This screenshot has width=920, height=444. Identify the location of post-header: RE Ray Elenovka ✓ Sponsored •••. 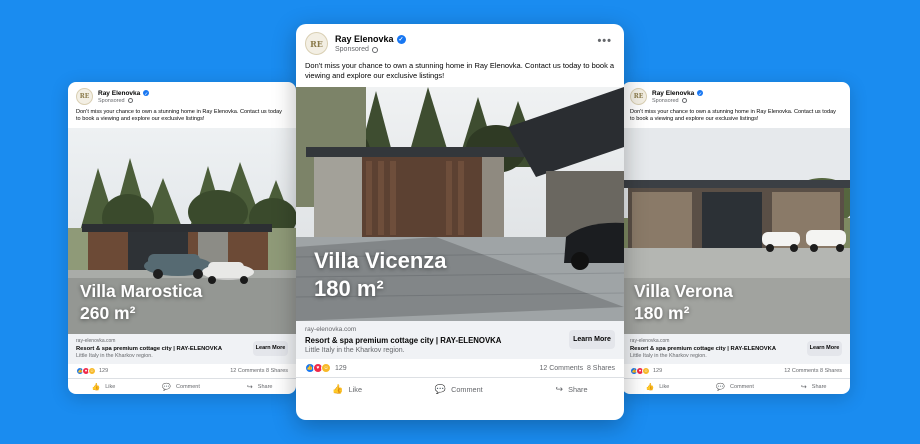
(460, 41).